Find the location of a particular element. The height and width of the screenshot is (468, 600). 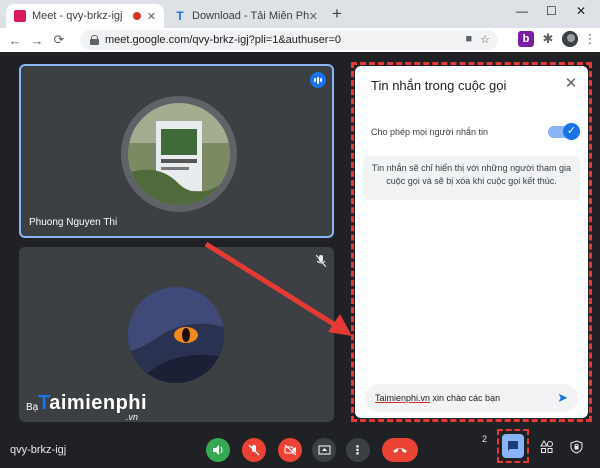

speaking-ring is located at coordinates (179, 154).